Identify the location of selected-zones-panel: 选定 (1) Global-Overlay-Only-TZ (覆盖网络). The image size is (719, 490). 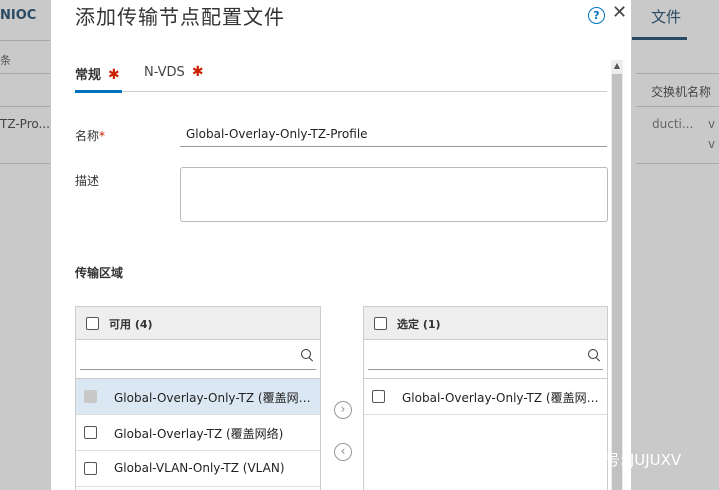
(485, 398).